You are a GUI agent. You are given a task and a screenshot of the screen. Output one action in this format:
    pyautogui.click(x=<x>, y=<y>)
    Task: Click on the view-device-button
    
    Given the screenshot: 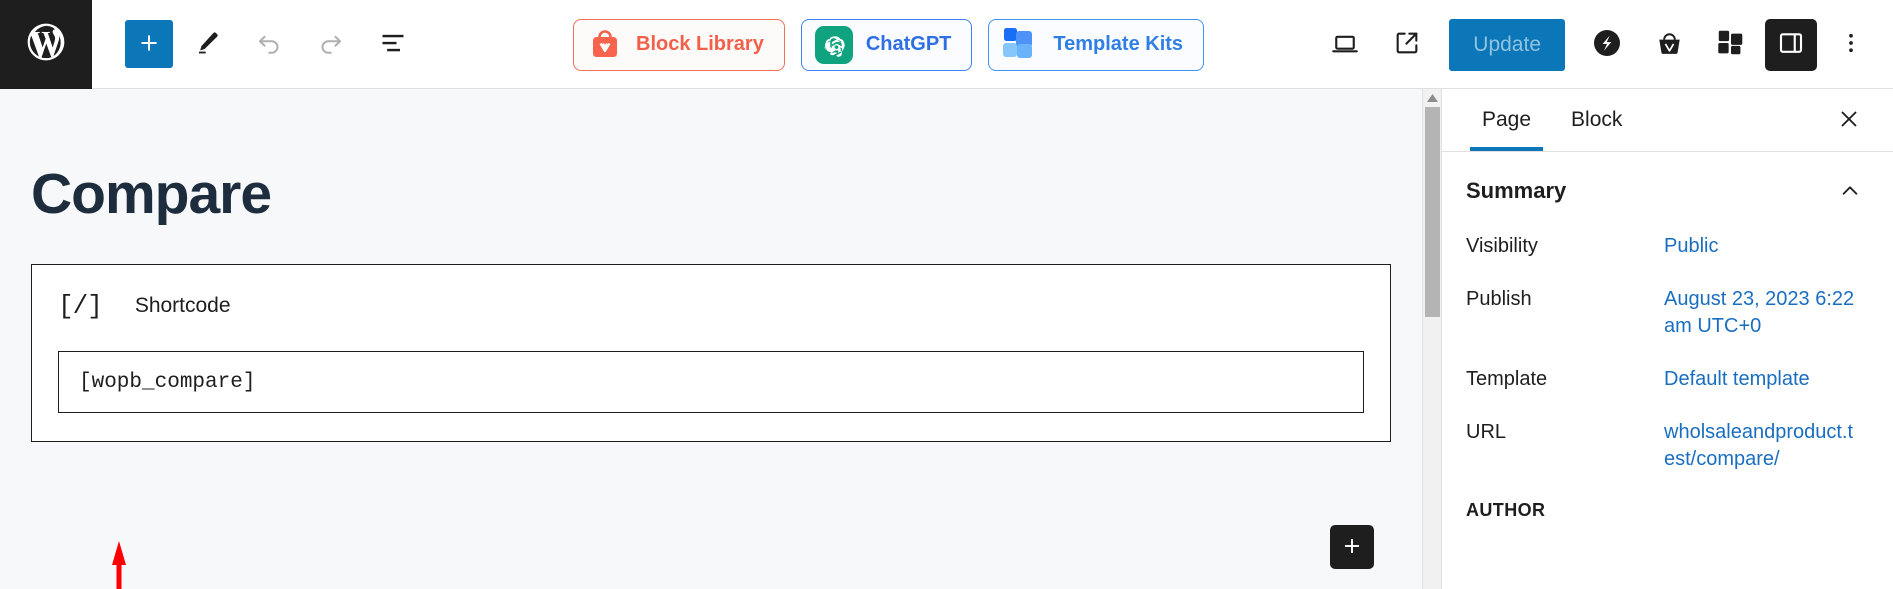 What is the action you would take?
    pyautogui.click(x=1345, y=45)
    